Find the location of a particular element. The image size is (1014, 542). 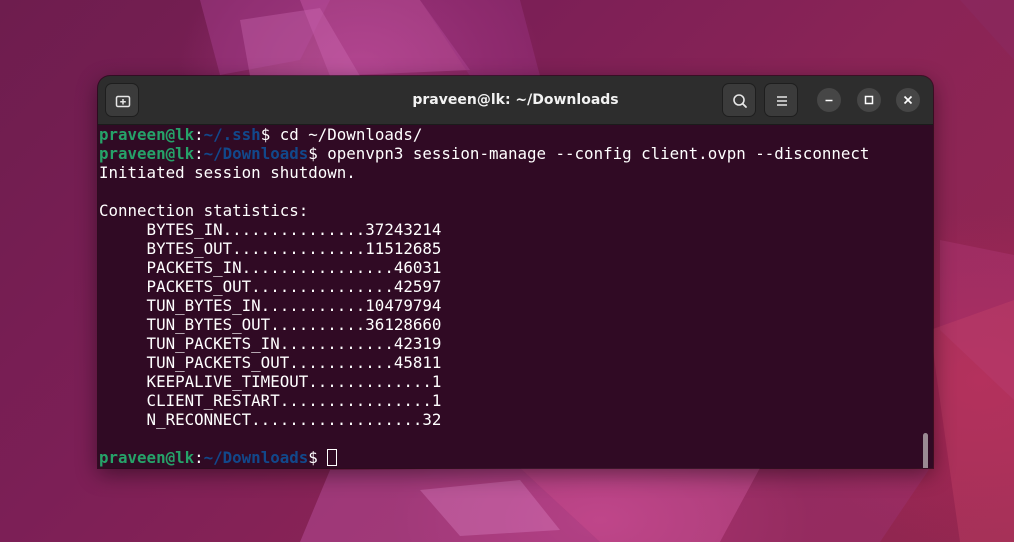

hamburger-menu-icon is located at coordinates (782, 101).